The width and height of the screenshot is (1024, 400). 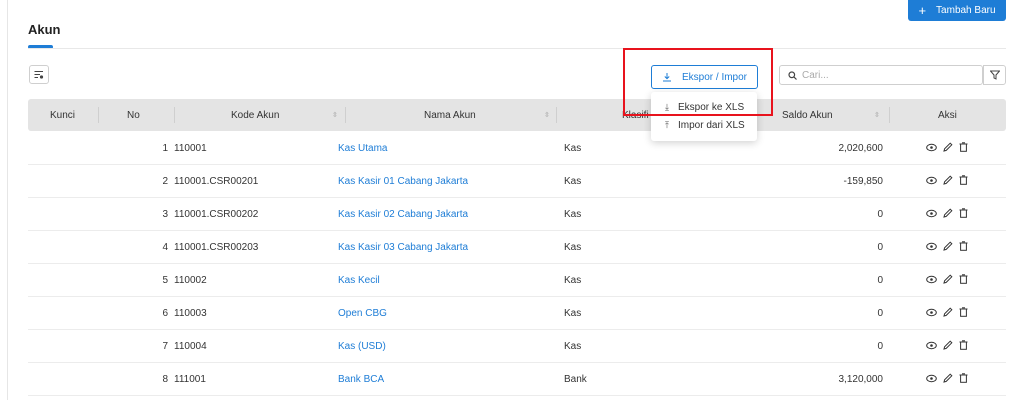 I want to click on column-klasifikasi: Klasifi, so click(x=635, y=115).